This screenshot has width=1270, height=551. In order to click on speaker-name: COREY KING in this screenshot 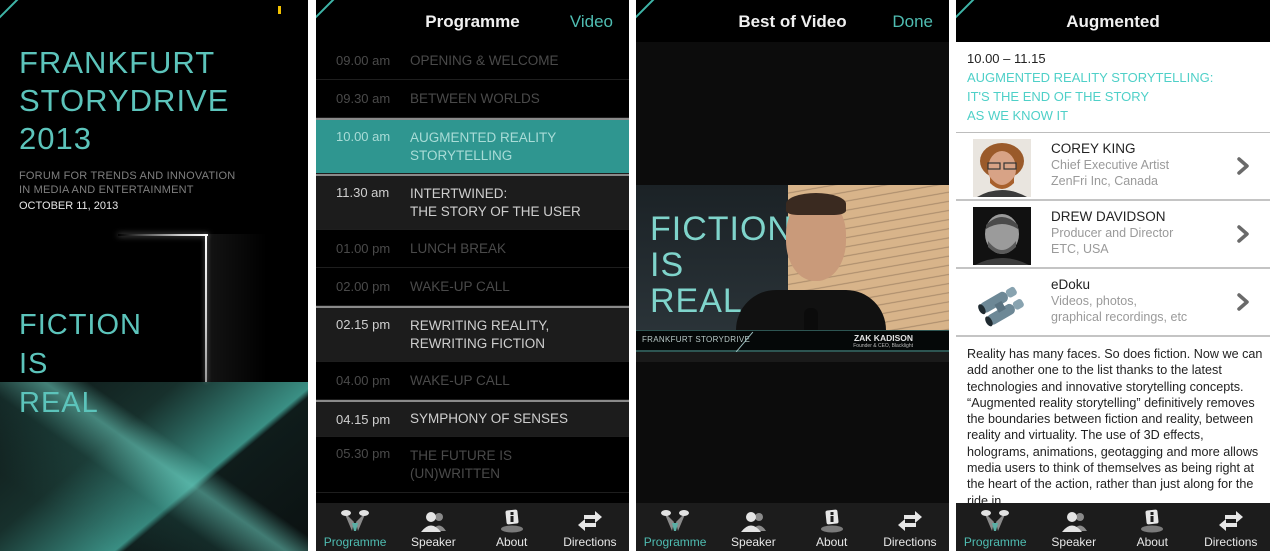, I will do `click(1093, 148)`.